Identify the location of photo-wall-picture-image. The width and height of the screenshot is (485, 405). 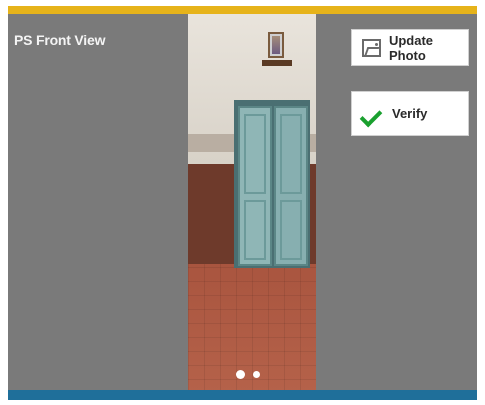
(276, 45).